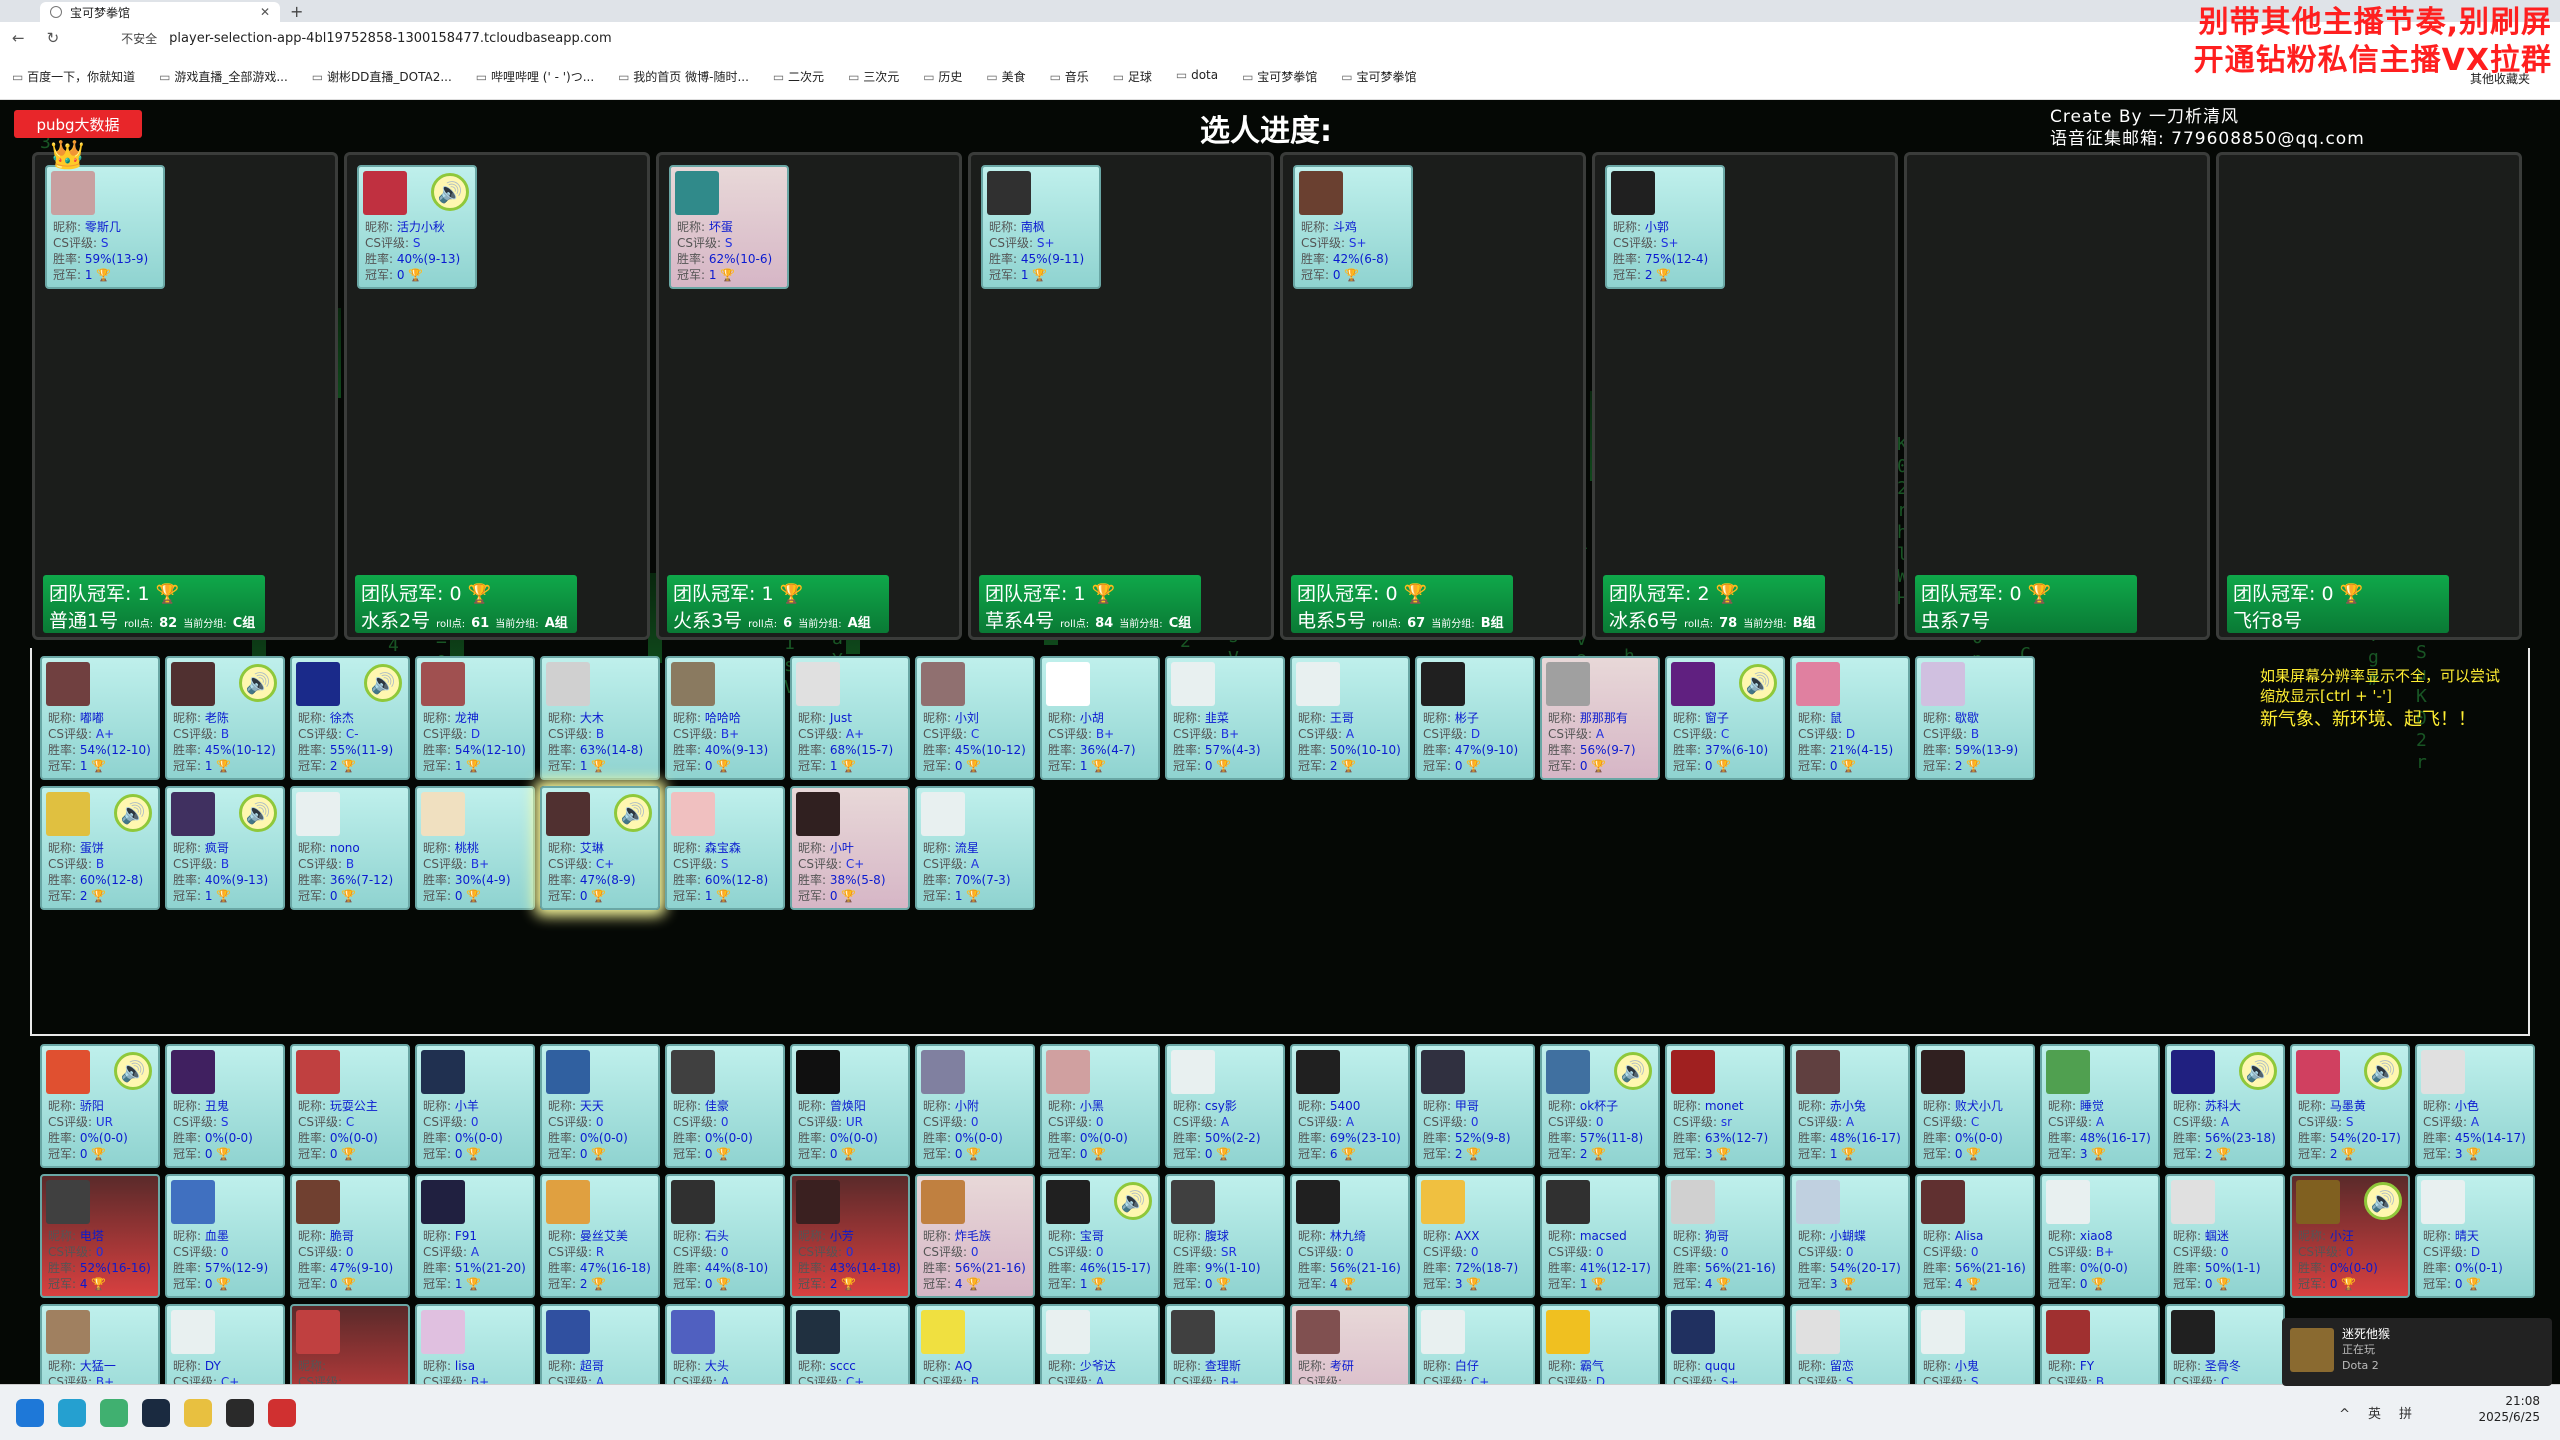 The width and height of the screenshot is (2560, 1440). Describe the element at coordinates (1350, 718) in the screenshot. I see `player-card: 昵称: 王哥 CS评级: A 胜率: 50%(10-10) 冠军: 2 🏆` at that location.